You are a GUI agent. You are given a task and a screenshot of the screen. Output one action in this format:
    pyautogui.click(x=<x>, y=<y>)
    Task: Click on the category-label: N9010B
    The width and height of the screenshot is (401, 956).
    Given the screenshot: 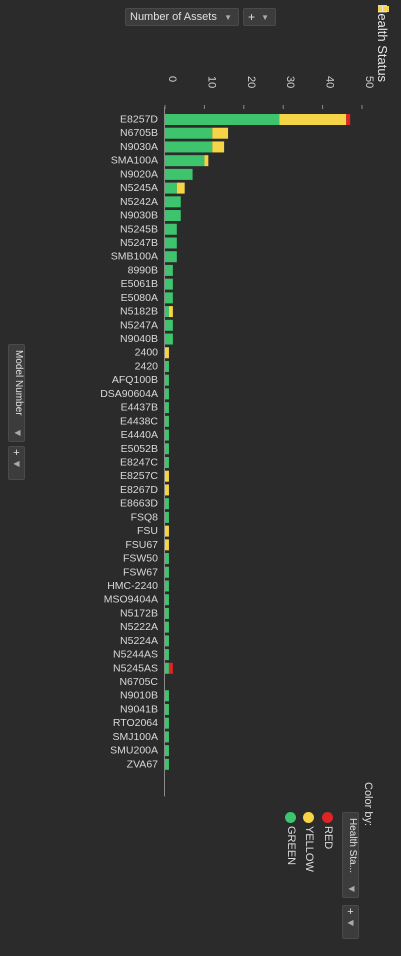 What is the action you would take?
    pyautogui.click(x=139, y=696)
    